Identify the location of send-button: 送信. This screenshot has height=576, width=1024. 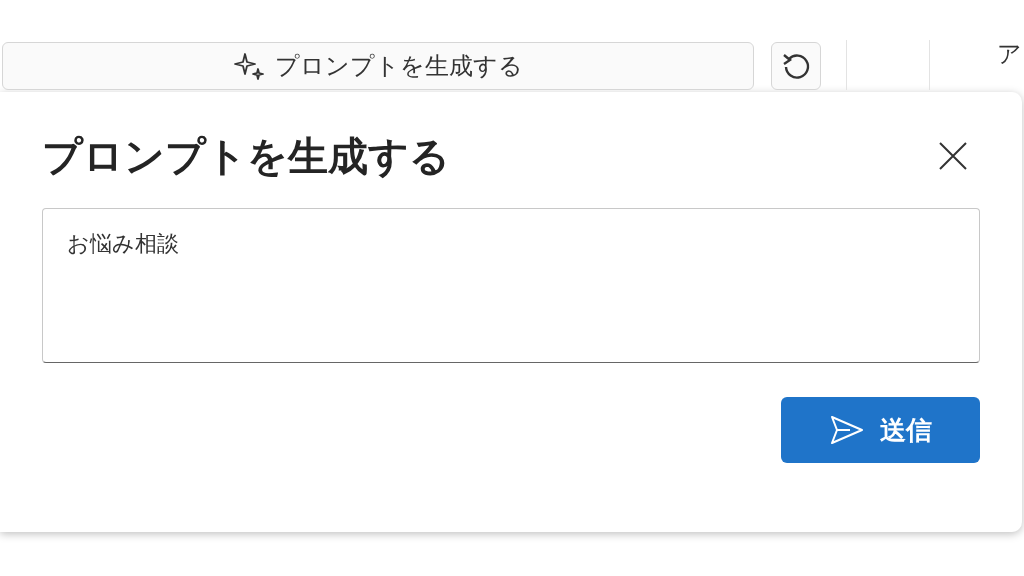
(880, 430).